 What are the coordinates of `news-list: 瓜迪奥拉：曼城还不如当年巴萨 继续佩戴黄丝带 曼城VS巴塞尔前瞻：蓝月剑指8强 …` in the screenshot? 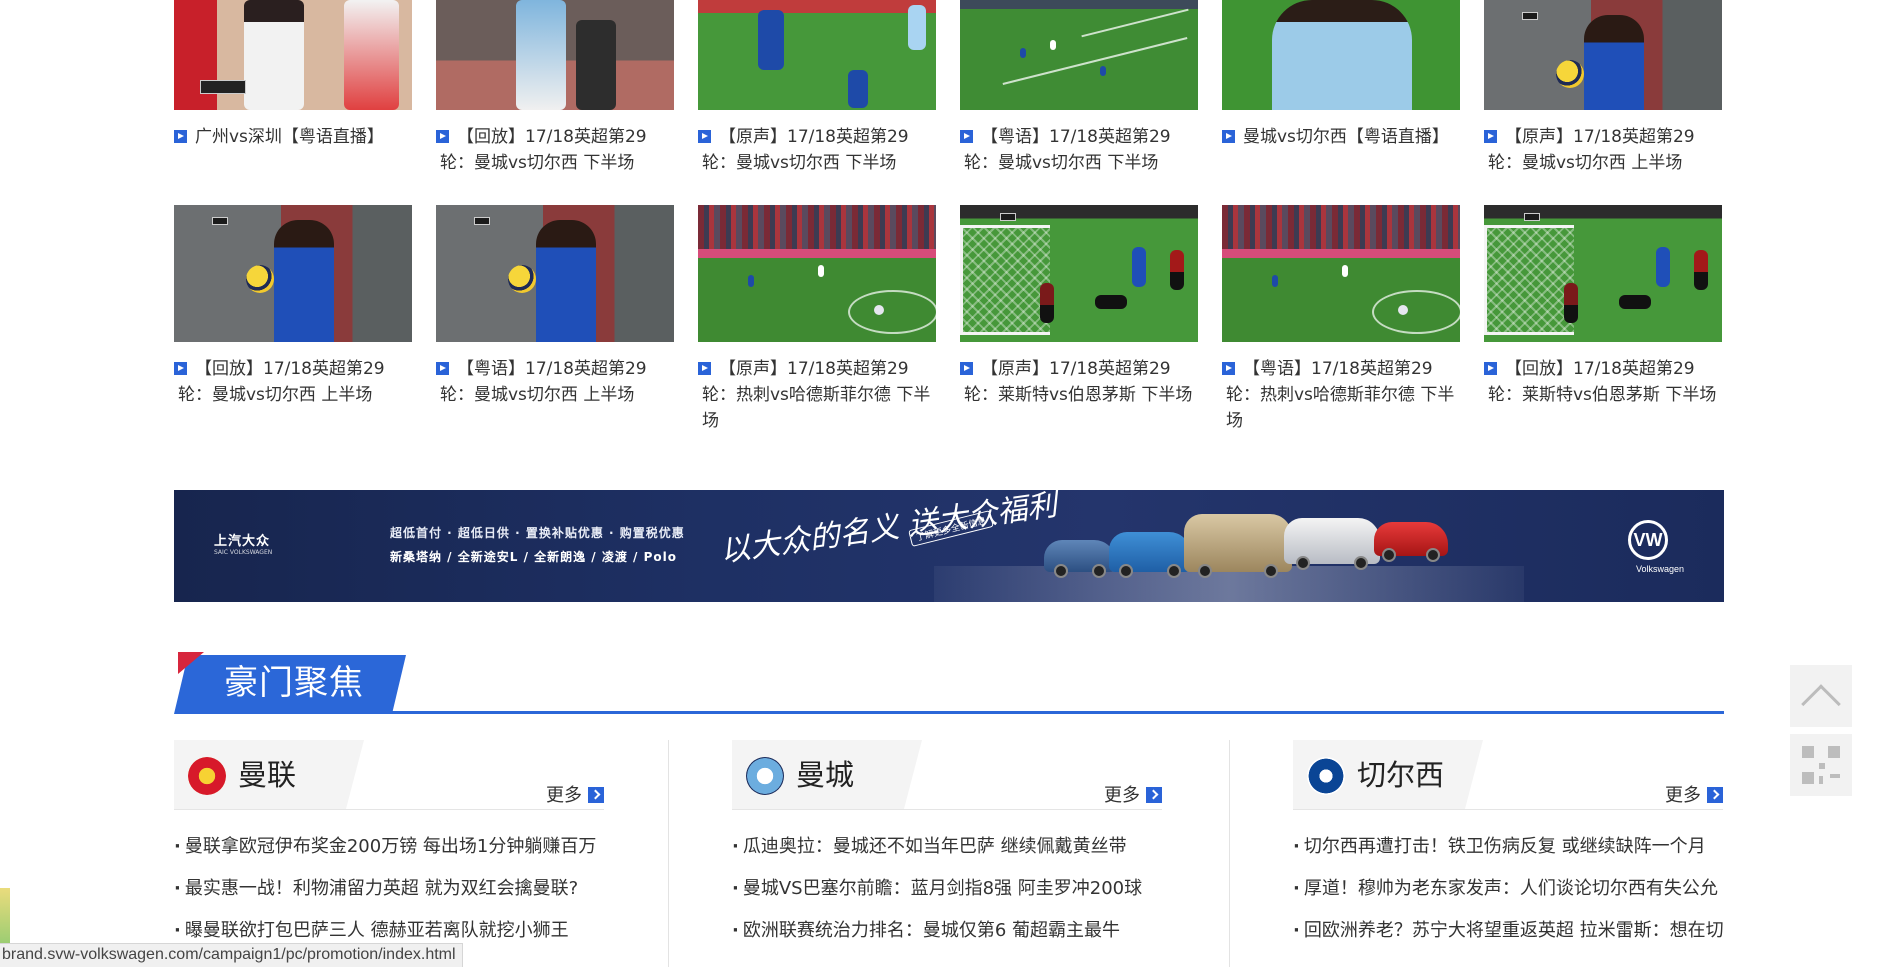 It's located at (947, 889).